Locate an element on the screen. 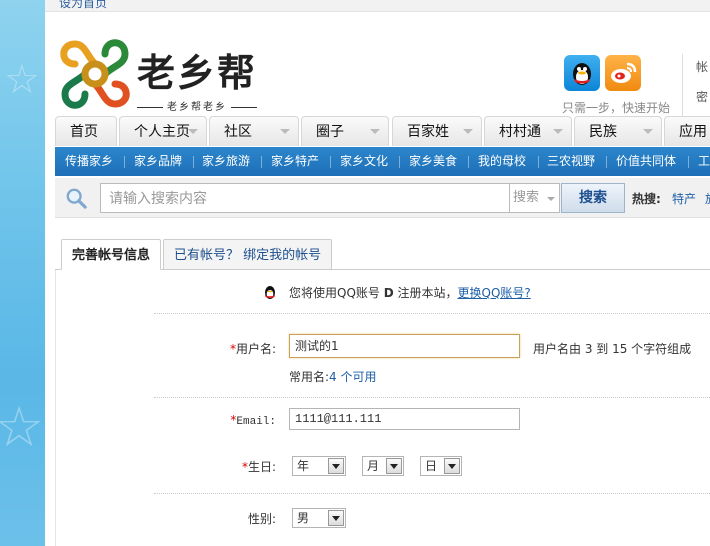  birth-day-value: 日 is located at coordinates (431, 466).